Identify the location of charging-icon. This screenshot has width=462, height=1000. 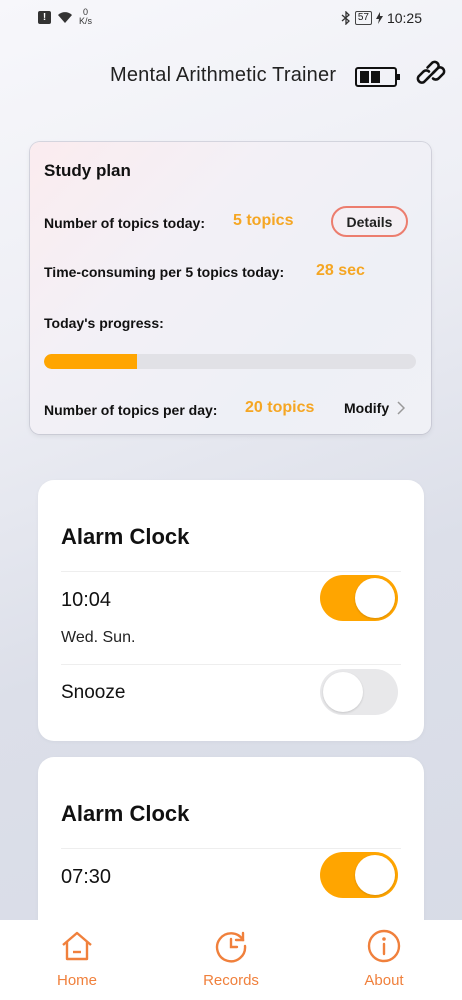
(379, 18).